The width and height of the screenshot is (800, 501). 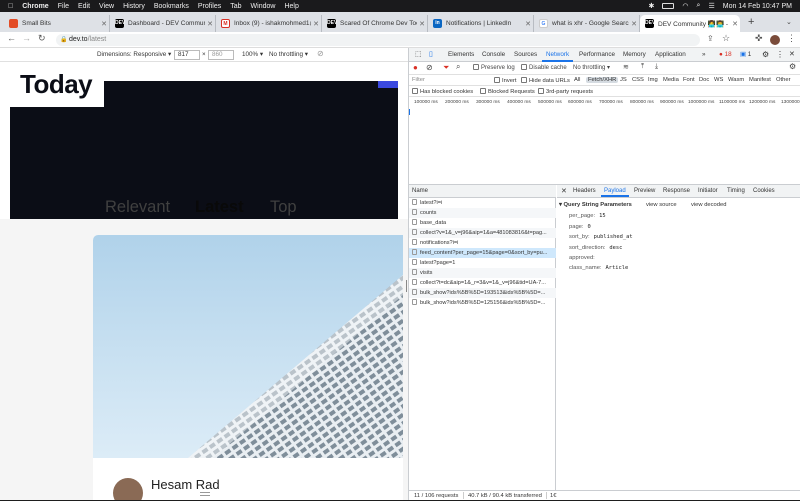 I want to click on tab-memory: Memory, so click(x=634, y=54).